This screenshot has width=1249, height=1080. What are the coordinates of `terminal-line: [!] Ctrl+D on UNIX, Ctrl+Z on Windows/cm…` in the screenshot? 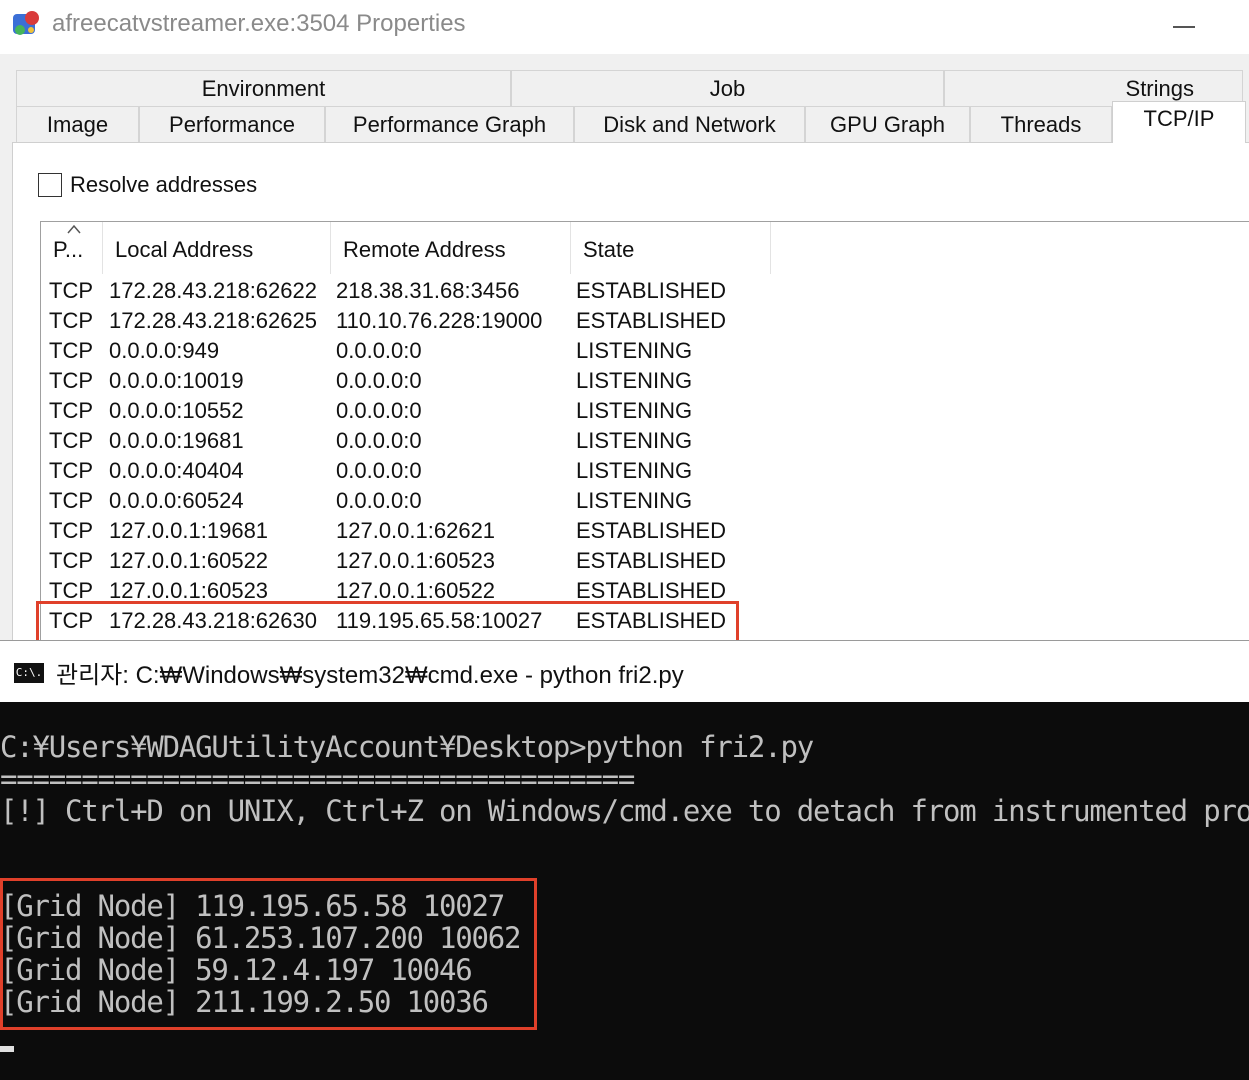 It's located at (624, 811).